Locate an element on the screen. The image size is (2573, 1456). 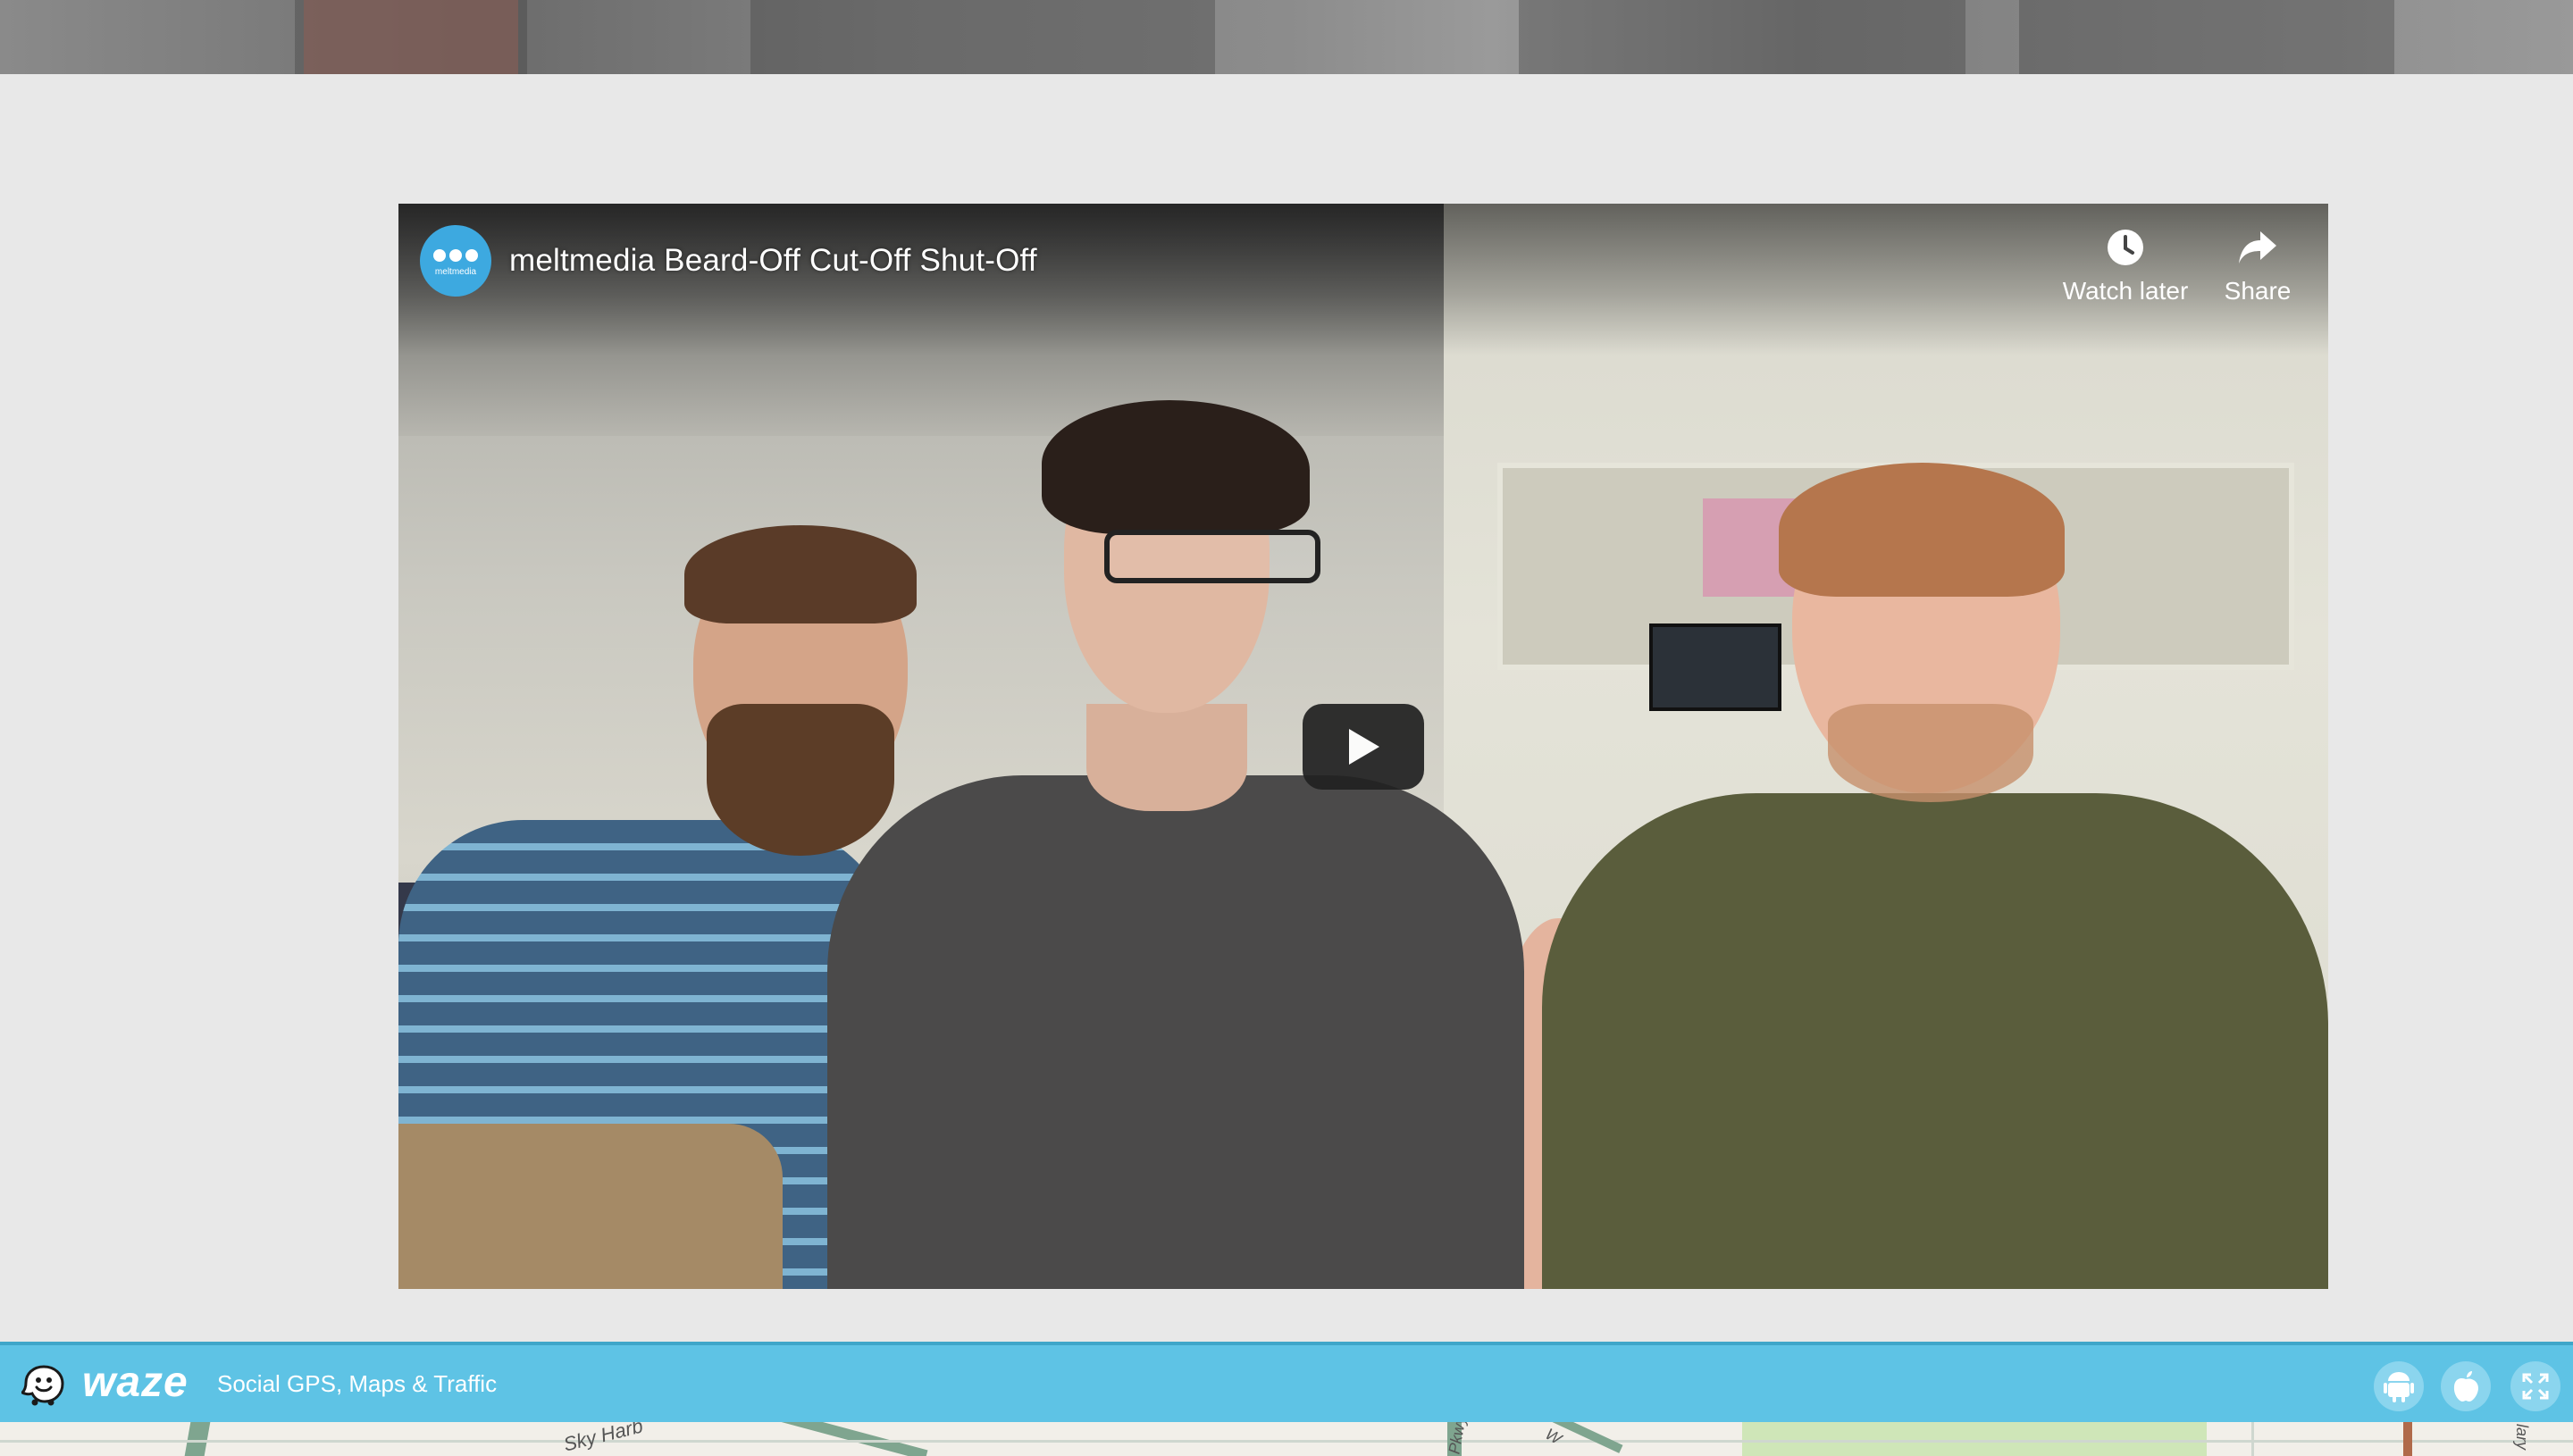
watch-later-label: Watch later is located at coordinates (2125, 291).